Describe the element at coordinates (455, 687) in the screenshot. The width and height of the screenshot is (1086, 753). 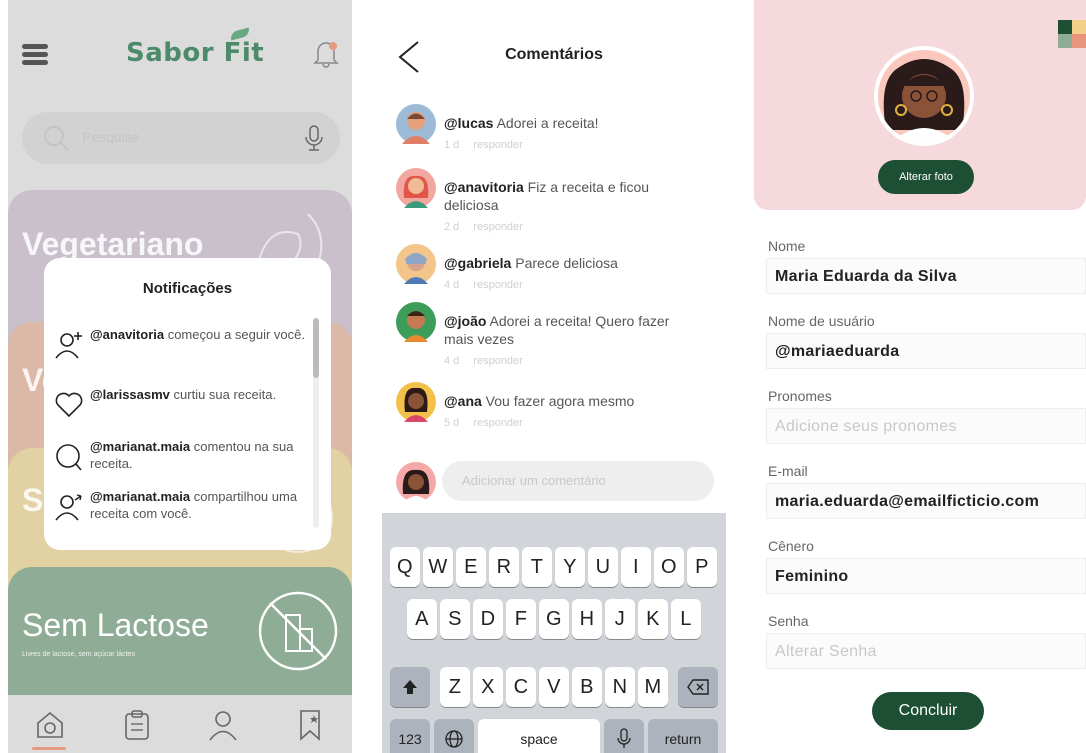
I see `key-z: Z` at that location.